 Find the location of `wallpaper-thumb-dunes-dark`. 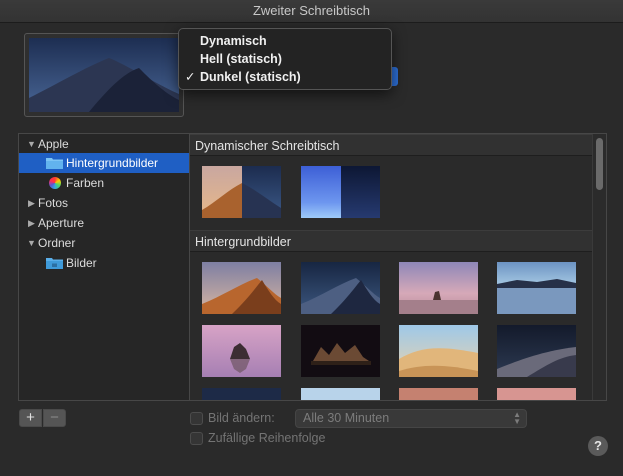

wallpaper-thumb-dunes-dark is located at coordinates (536, 351).